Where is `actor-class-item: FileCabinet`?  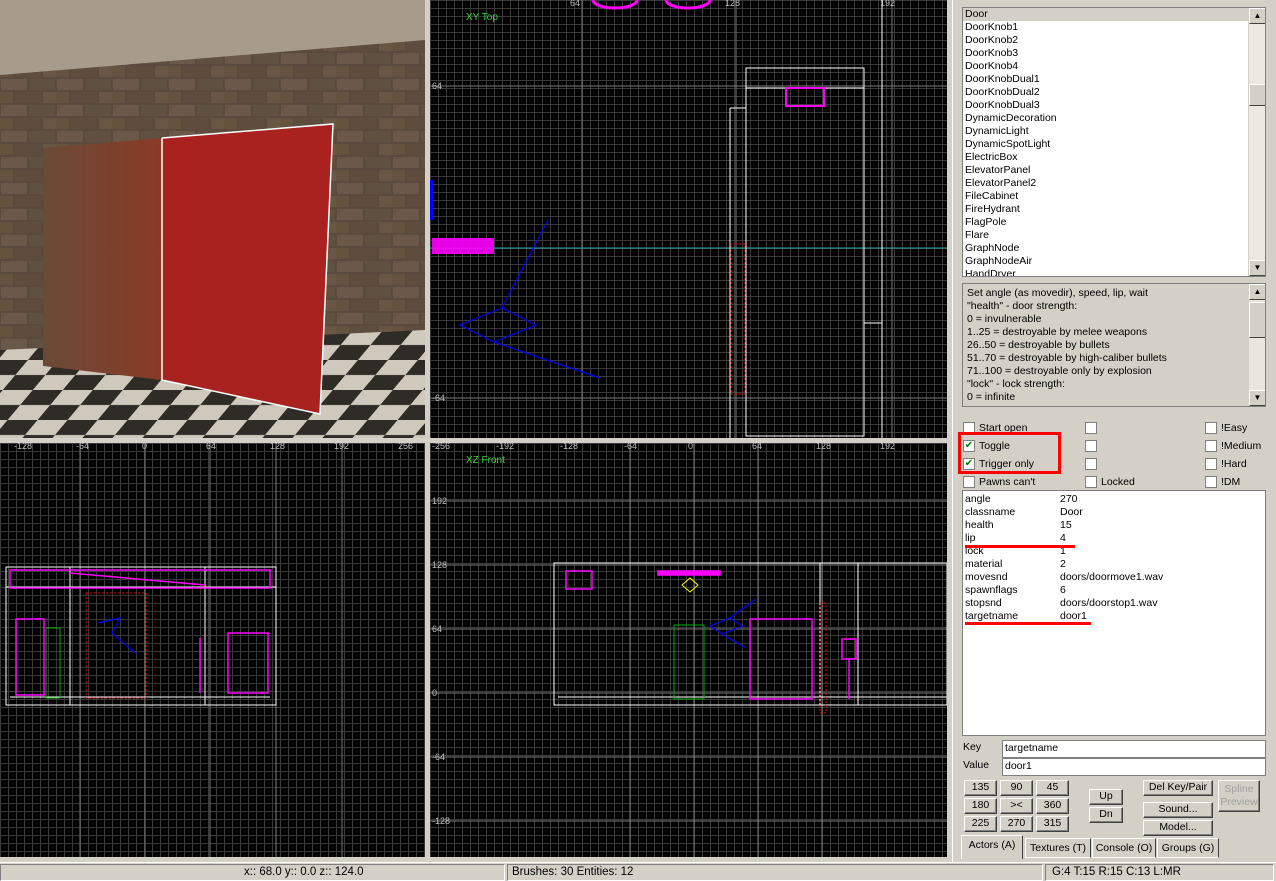
actor-class-item: FileCabinet is located at coordinates (1114, 196).